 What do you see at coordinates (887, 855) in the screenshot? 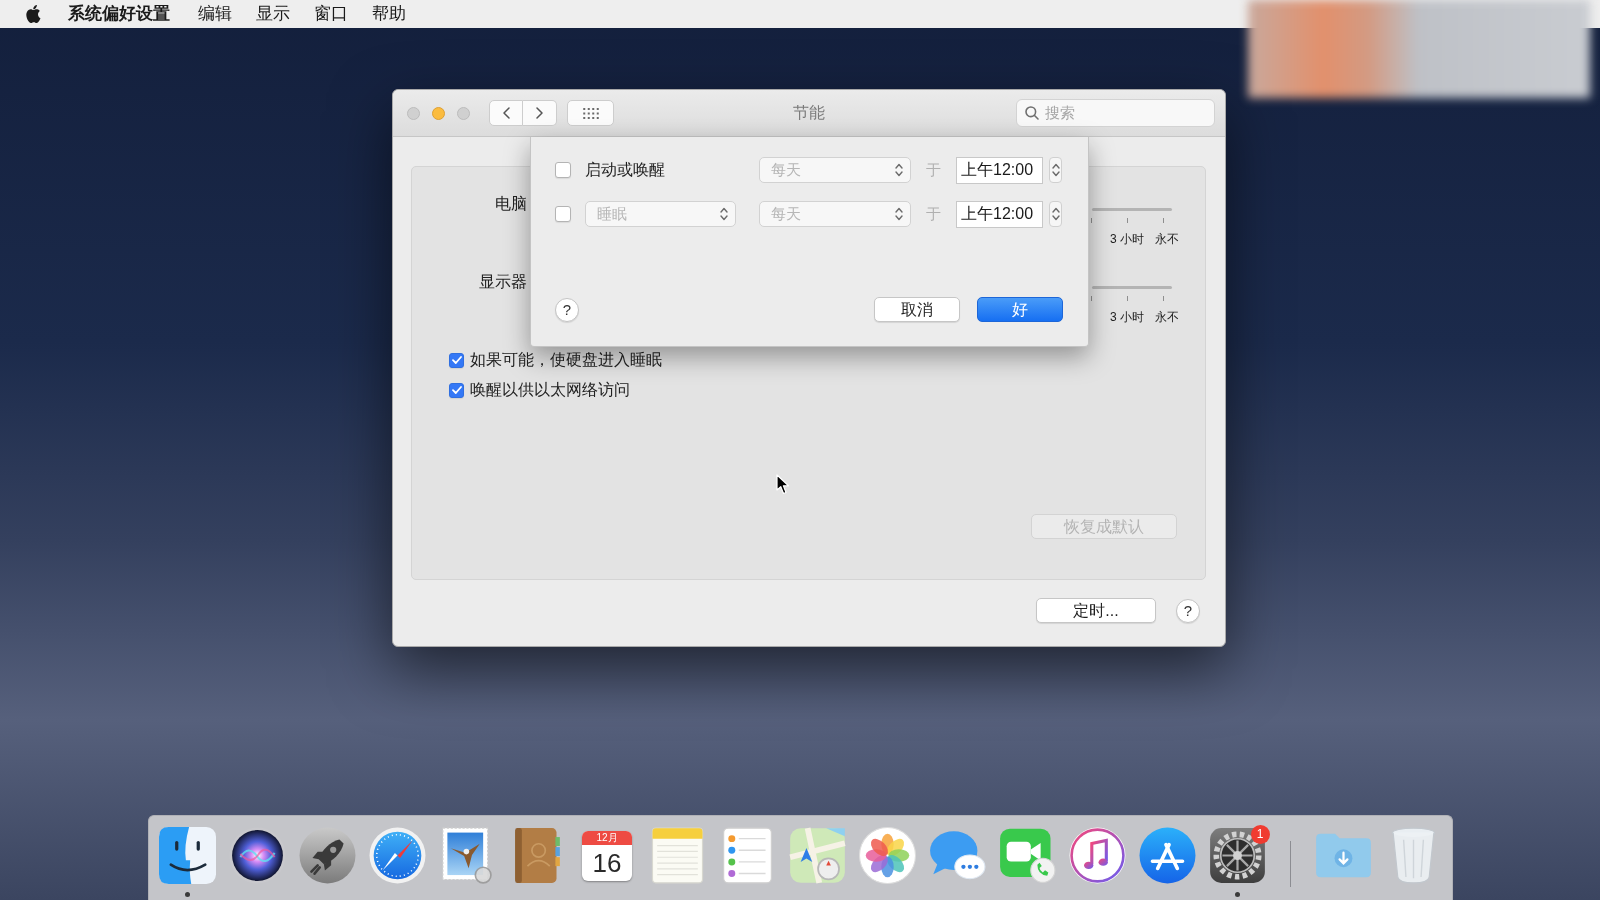
I see `flower-icon` at bounding box center [887, 855].